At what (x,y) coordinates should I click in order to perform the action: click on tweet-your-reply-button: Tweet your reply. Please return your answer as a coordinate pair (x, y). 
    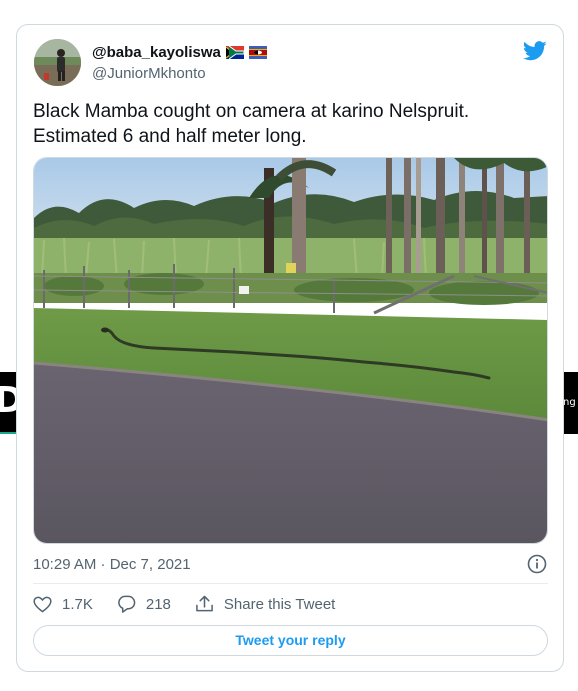
    Looking at the image, I should click on (290, 640).